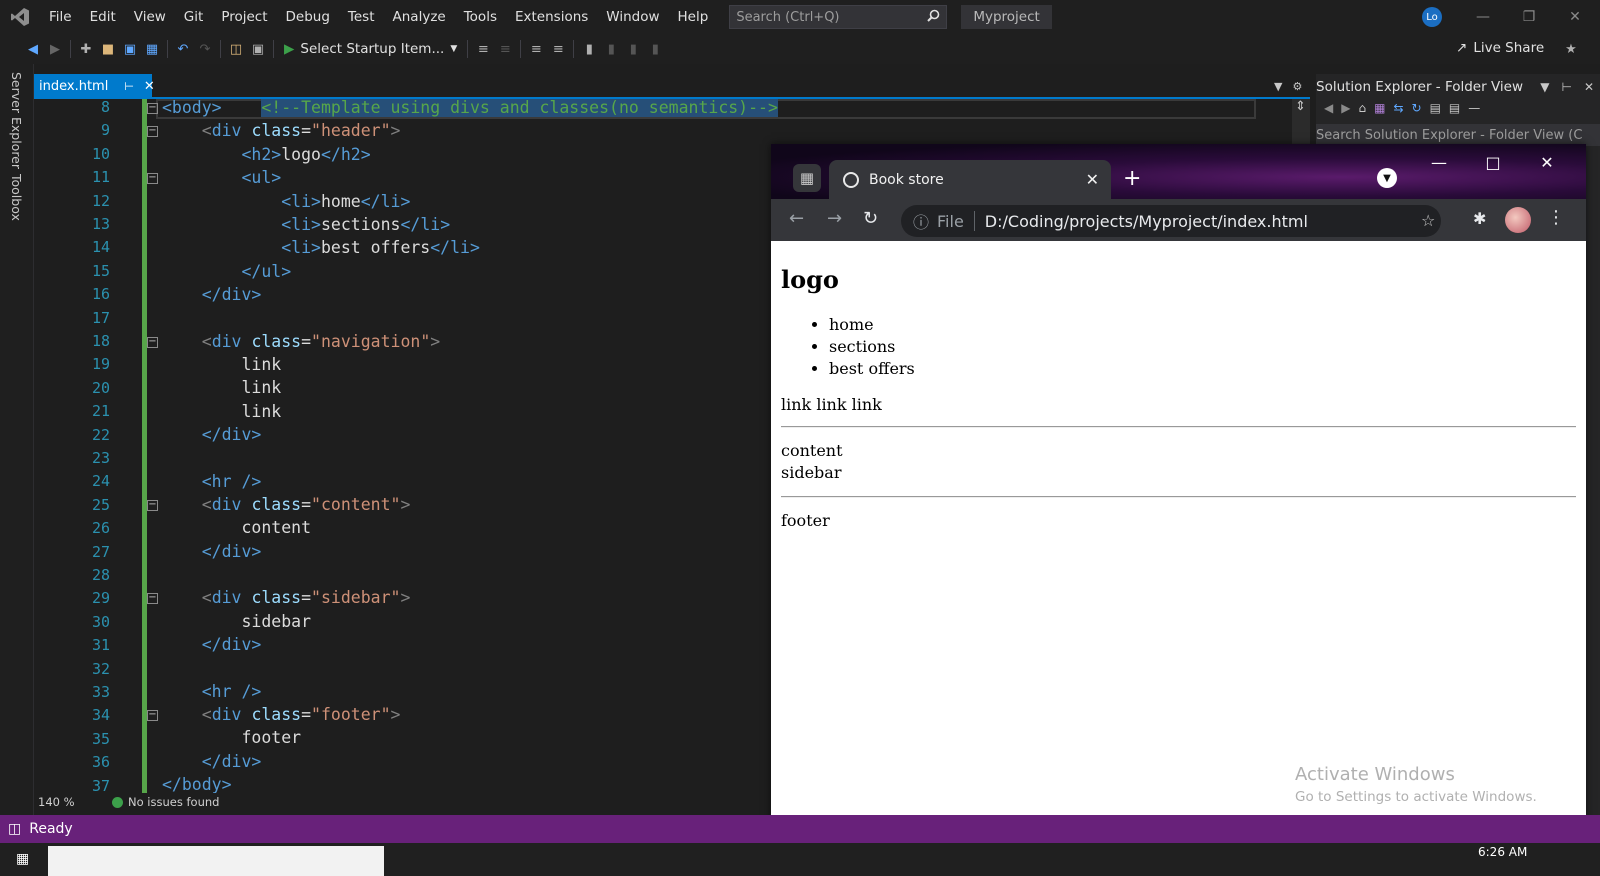  Describe the element at coordinates (1500, 48) in the screenshot. I see `live-share-button: ↗ Live Share` at that location.